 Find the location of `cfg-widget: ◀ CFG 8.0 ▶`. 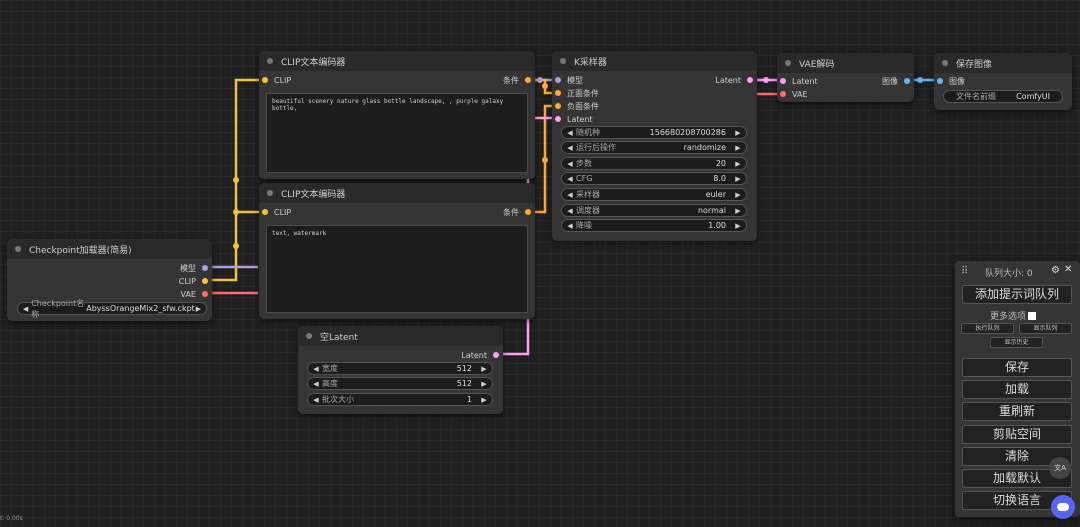

cfg-widget: ◀ CFG 8.0 ▶ is located at coordinates (654, 178).